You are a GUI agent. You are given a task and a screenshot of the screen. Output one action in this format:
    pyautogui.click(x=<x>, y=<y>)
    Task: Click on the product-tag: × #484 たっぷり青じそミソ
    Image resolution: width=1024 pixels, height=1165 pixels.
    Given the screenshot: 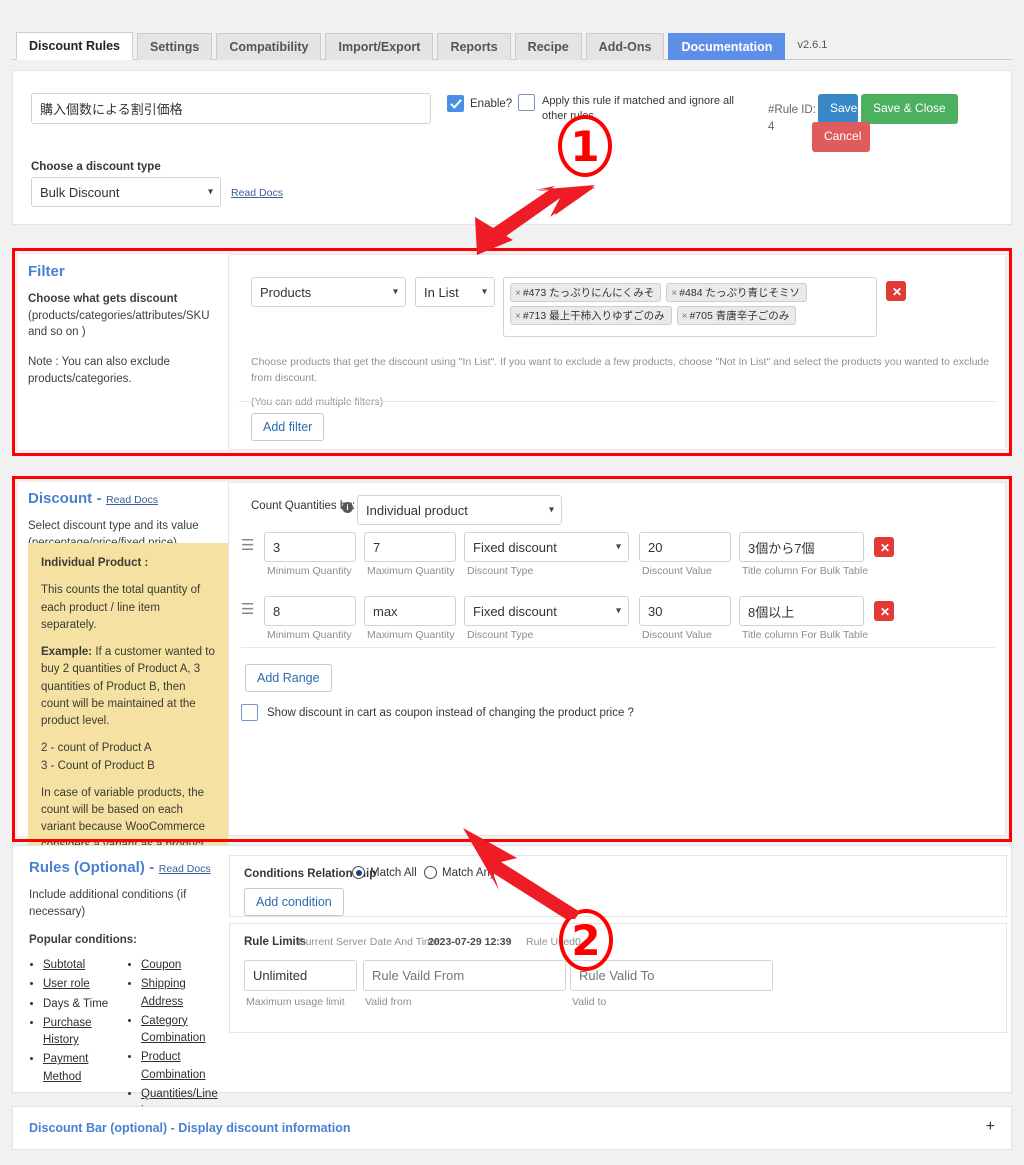 What is the action you would take?
    pyautogui.click(x=736, y=292)
    